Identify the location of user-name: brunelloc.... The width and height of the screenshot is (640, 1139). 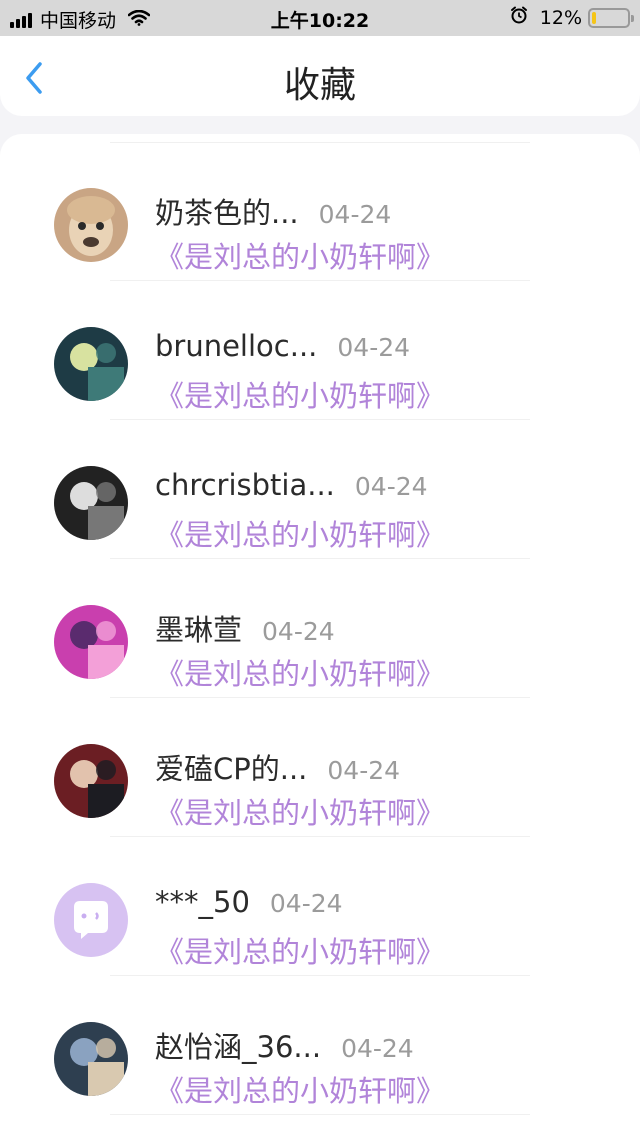
(236, 346).